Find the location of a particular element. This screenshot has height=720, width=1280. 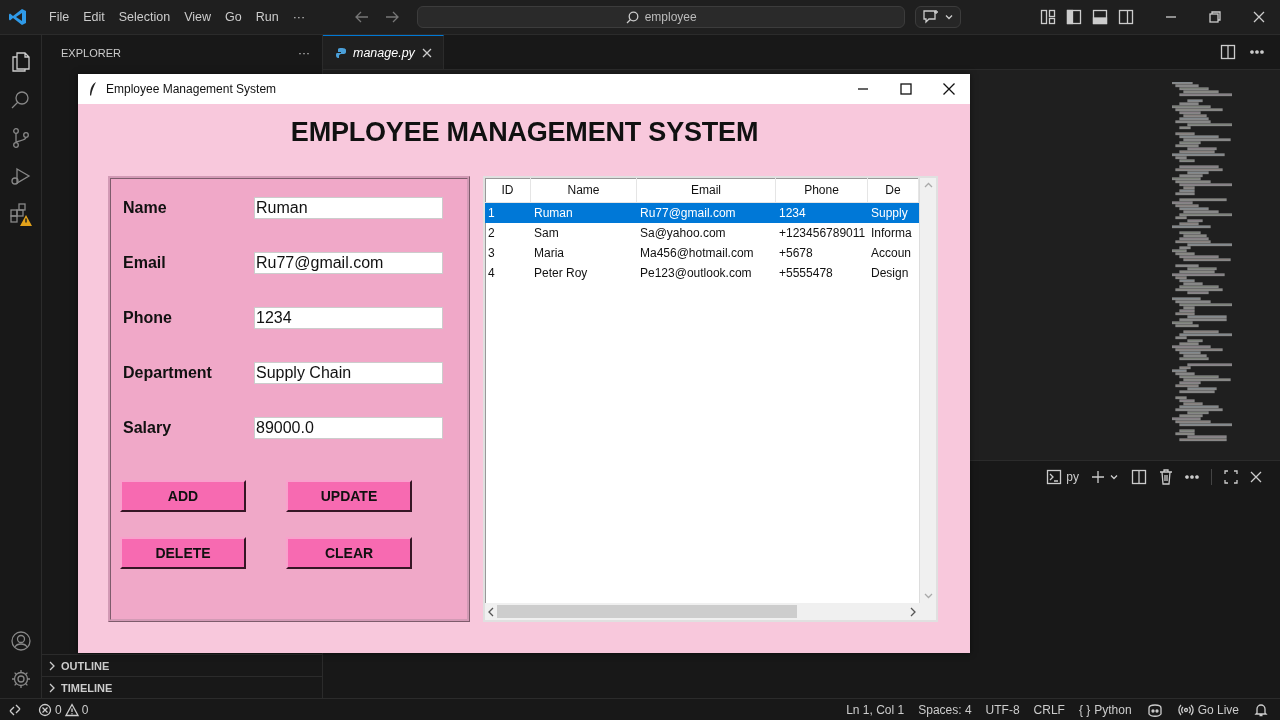

field-label: Department is located at coordinates (168, 373).